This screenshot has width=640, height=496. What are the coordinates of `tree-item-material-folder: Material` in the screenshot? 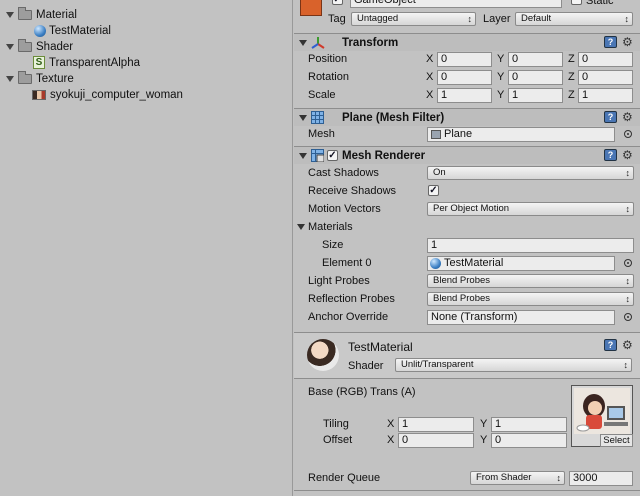 It's located at (41, 14).